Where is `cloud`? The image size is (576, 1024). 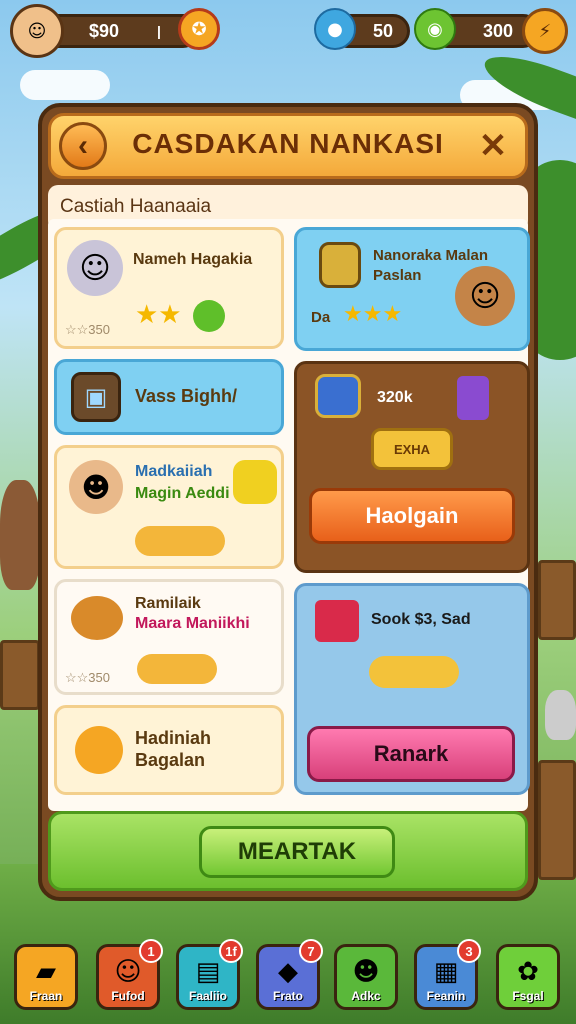 cloud is located at coordinates (65, 85).